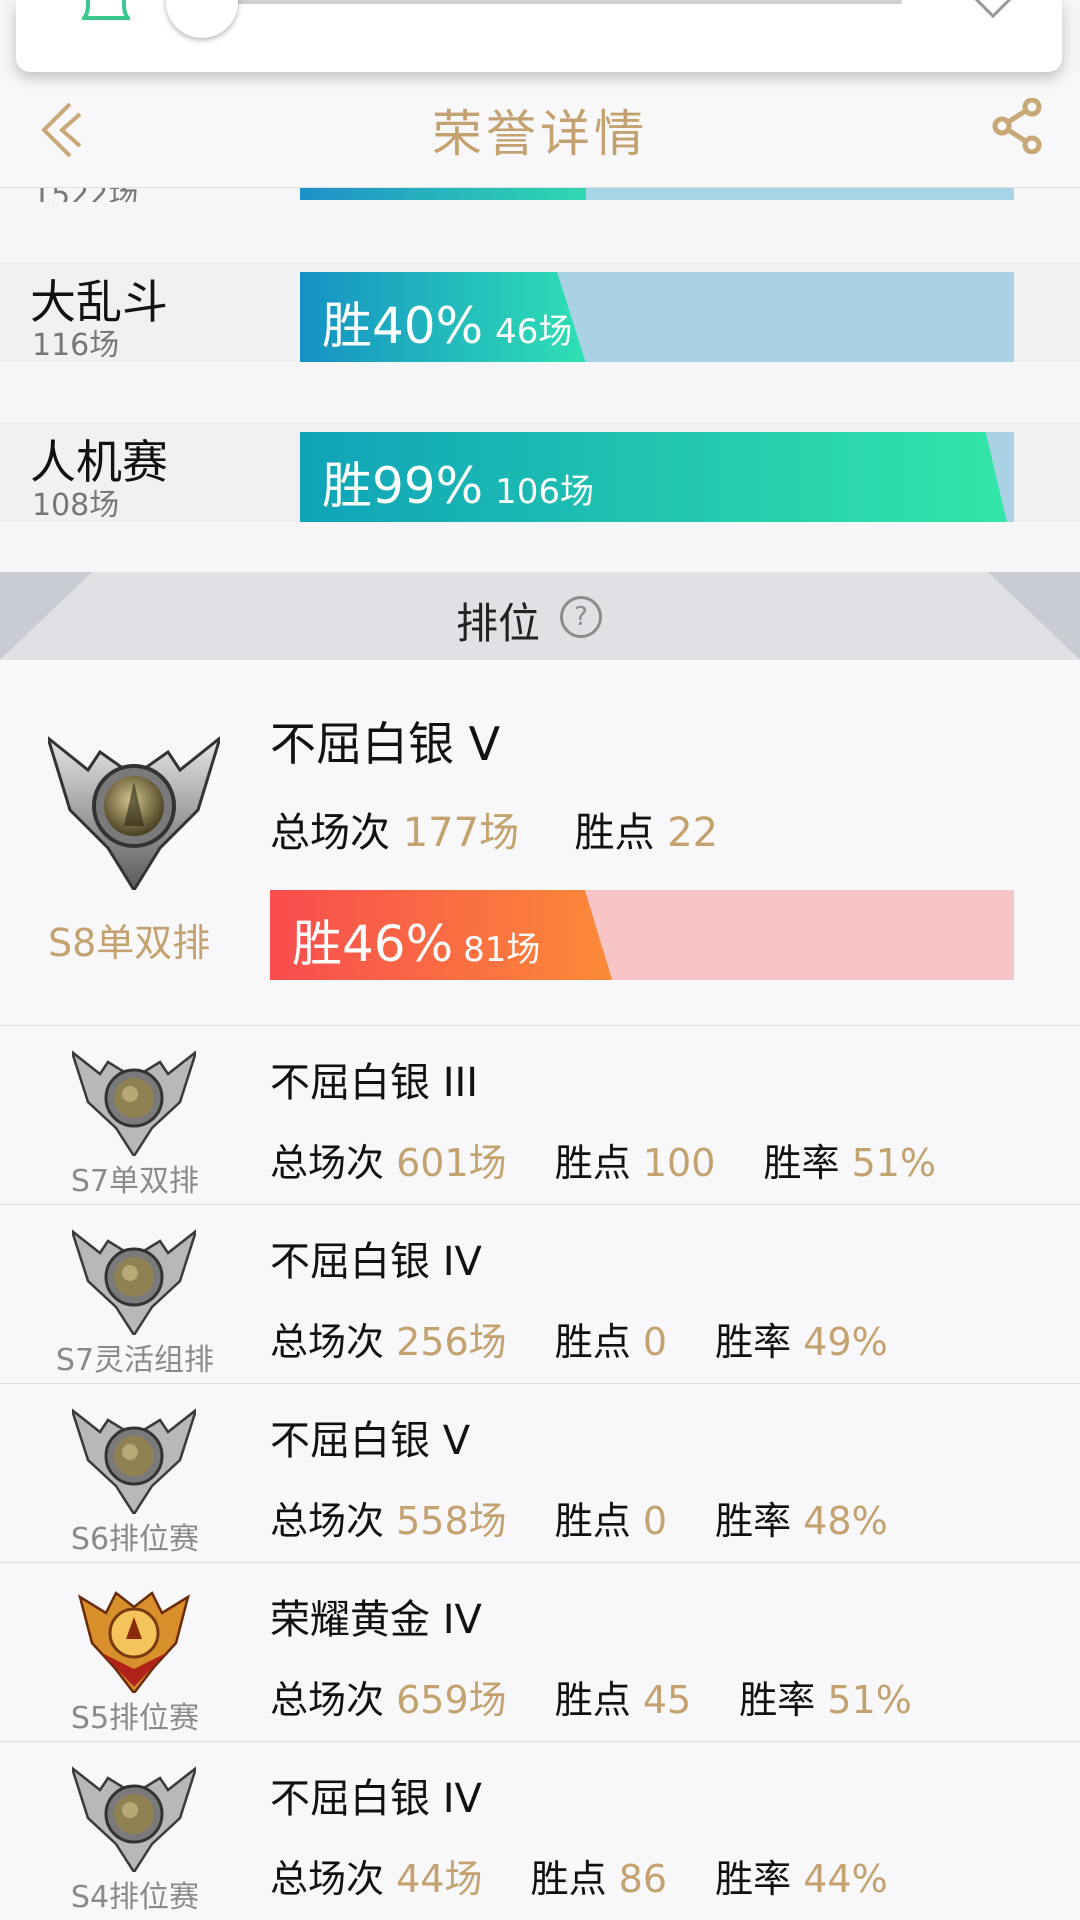  What do you see at coordinates (657, 477) in the screenshot?
I see `win-rate-bar: 胜99% 106场` at bounding box center [657, 477].